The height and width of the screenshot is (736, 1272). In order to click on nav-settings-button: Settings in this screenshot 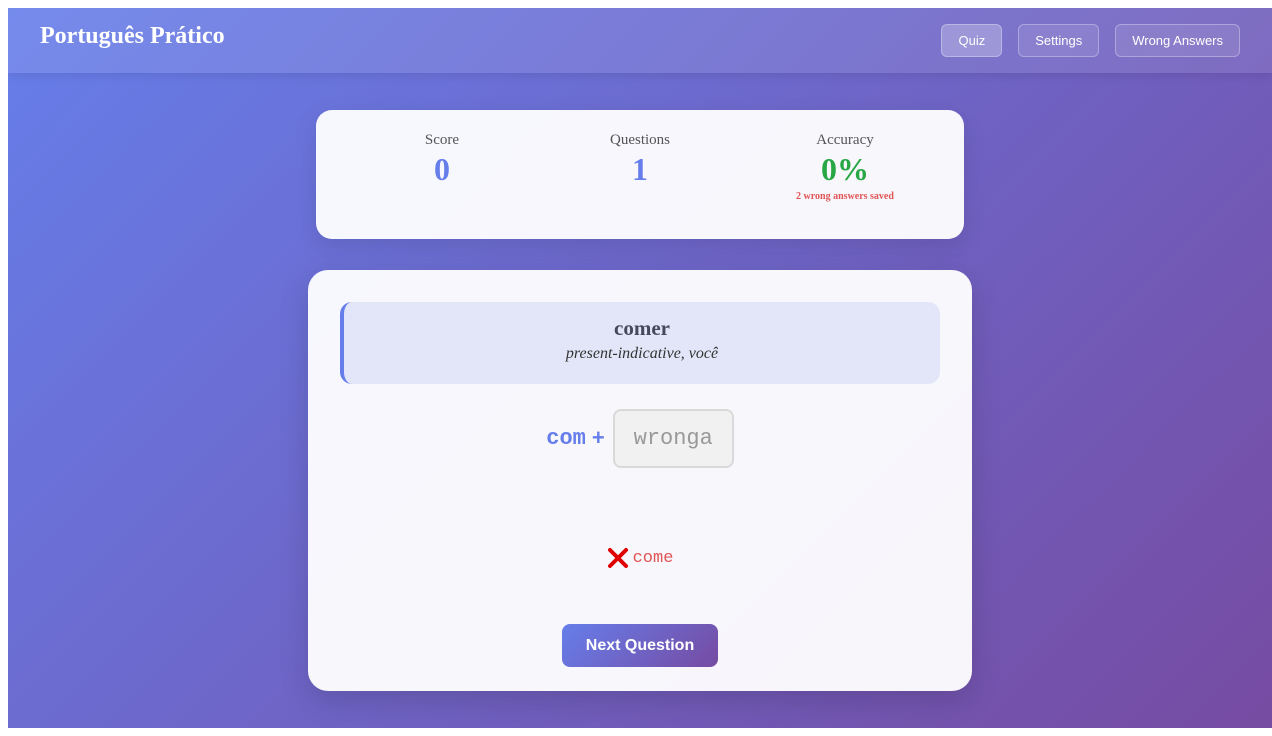, I will do `click(1059, 40)`.